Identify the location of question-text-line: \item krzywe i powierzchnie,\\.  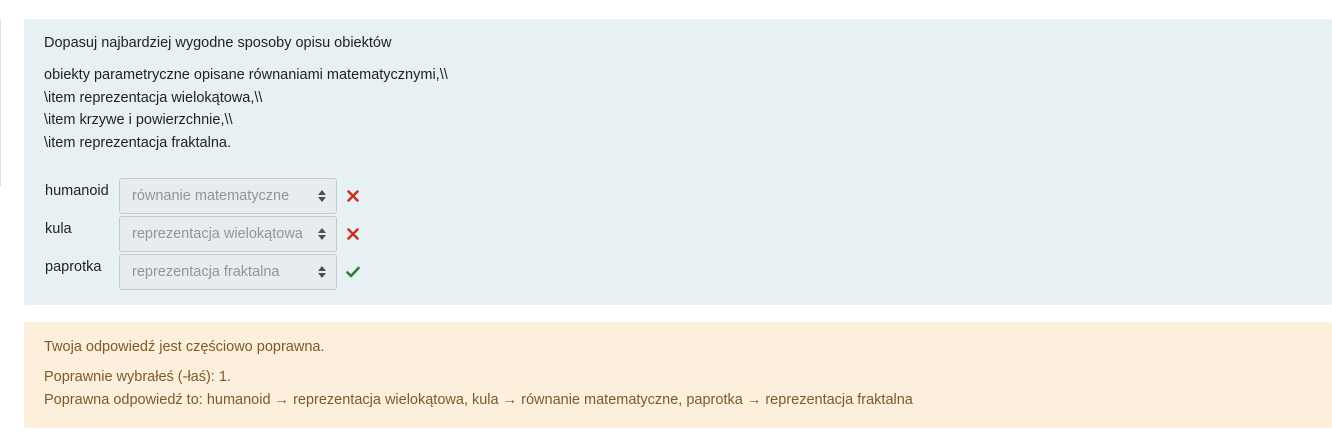
(138, 120).